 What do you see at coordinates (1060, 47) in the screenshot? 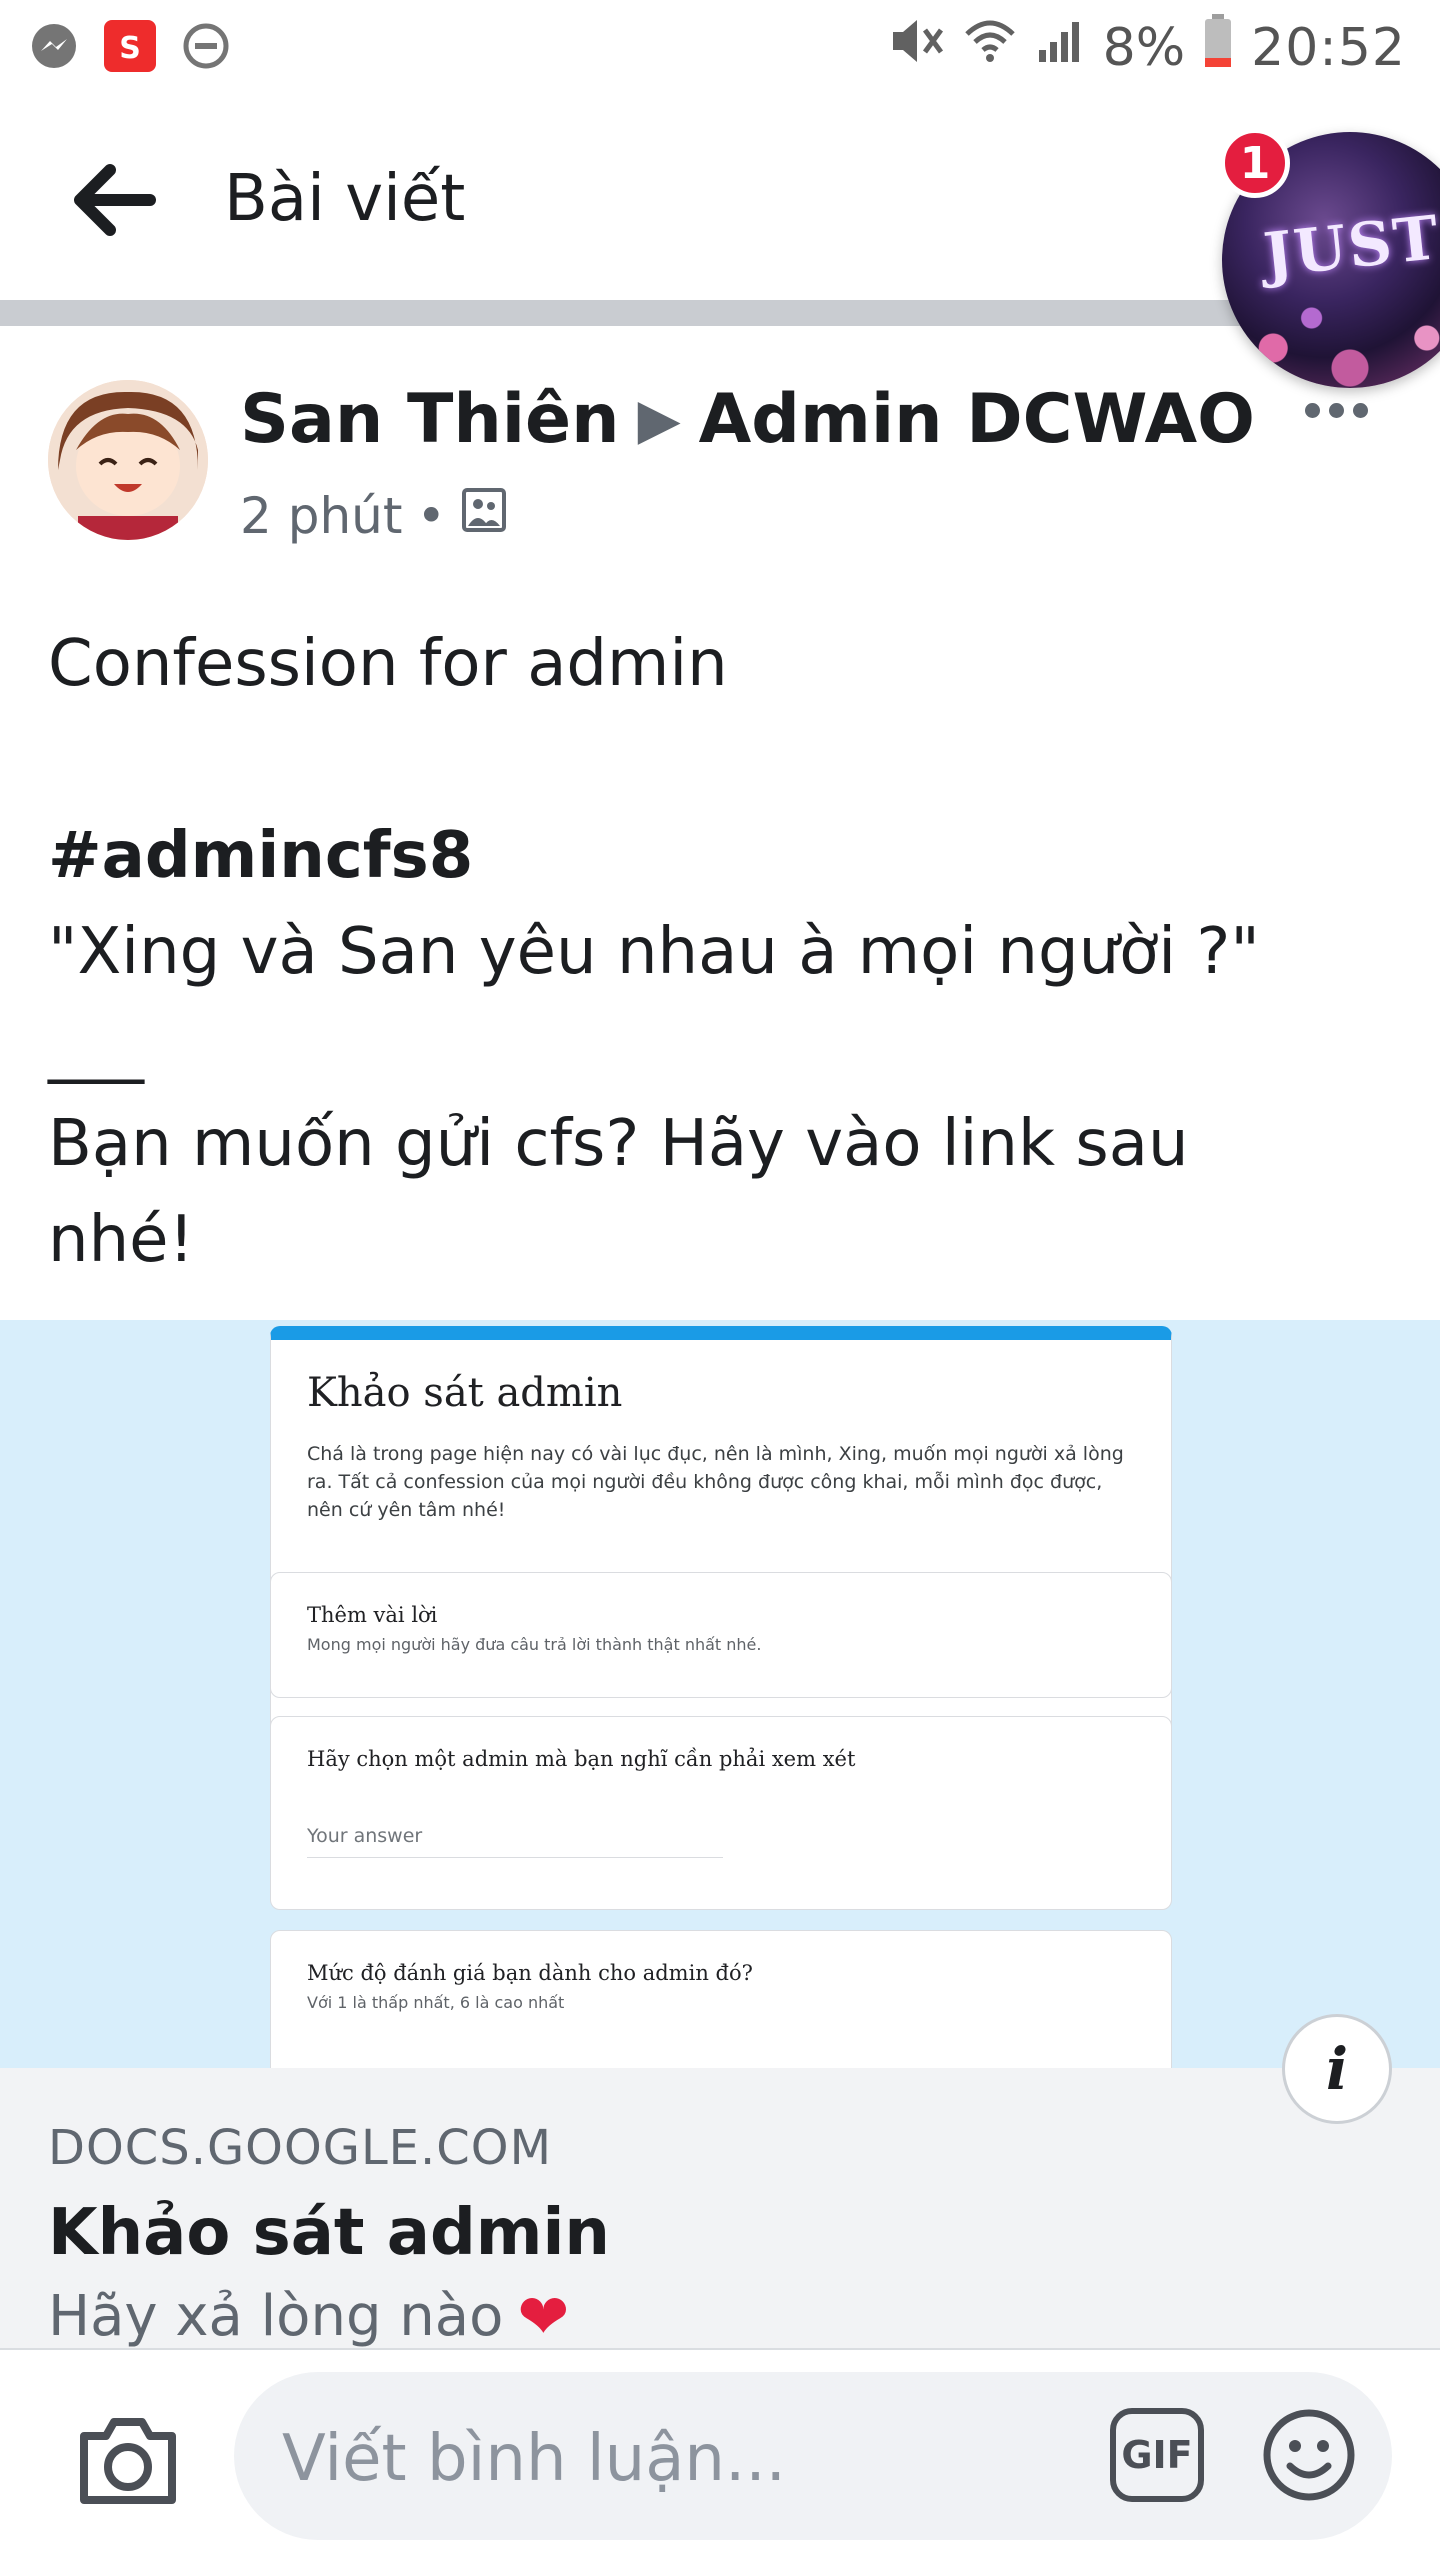
I see `signal-icon` at bounding box center [1060, 47].